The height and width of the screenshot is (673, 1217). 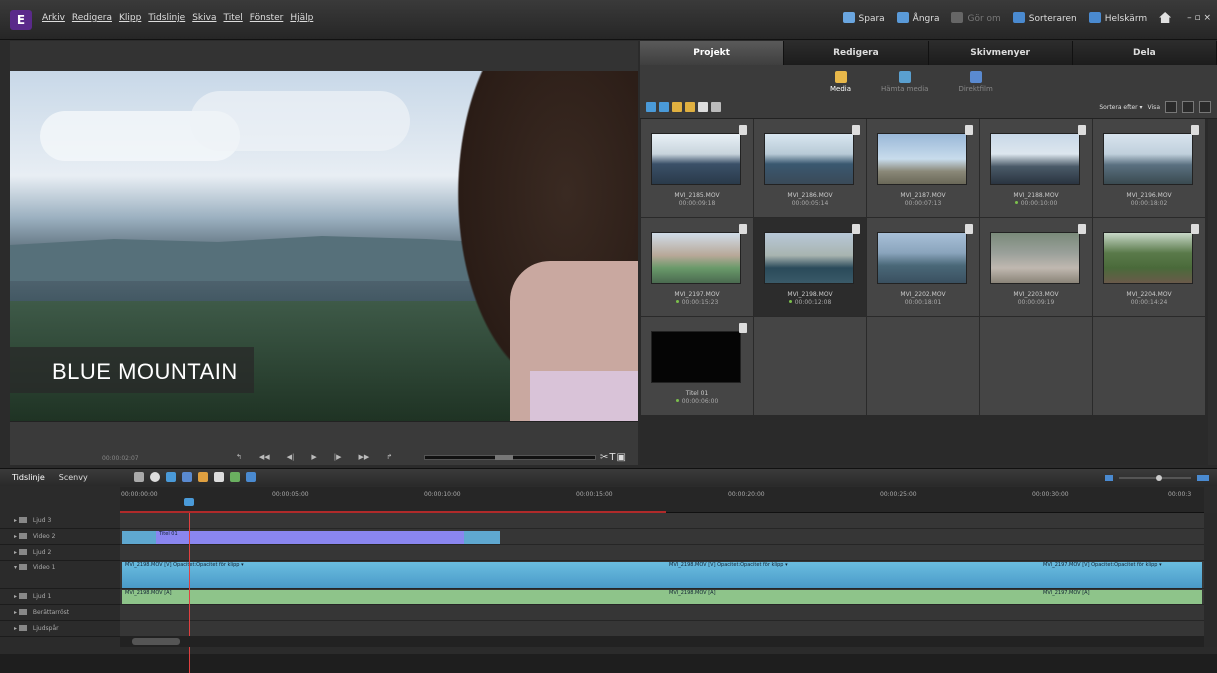 I want to click on playhead-handle, so click(x=189, y=502).